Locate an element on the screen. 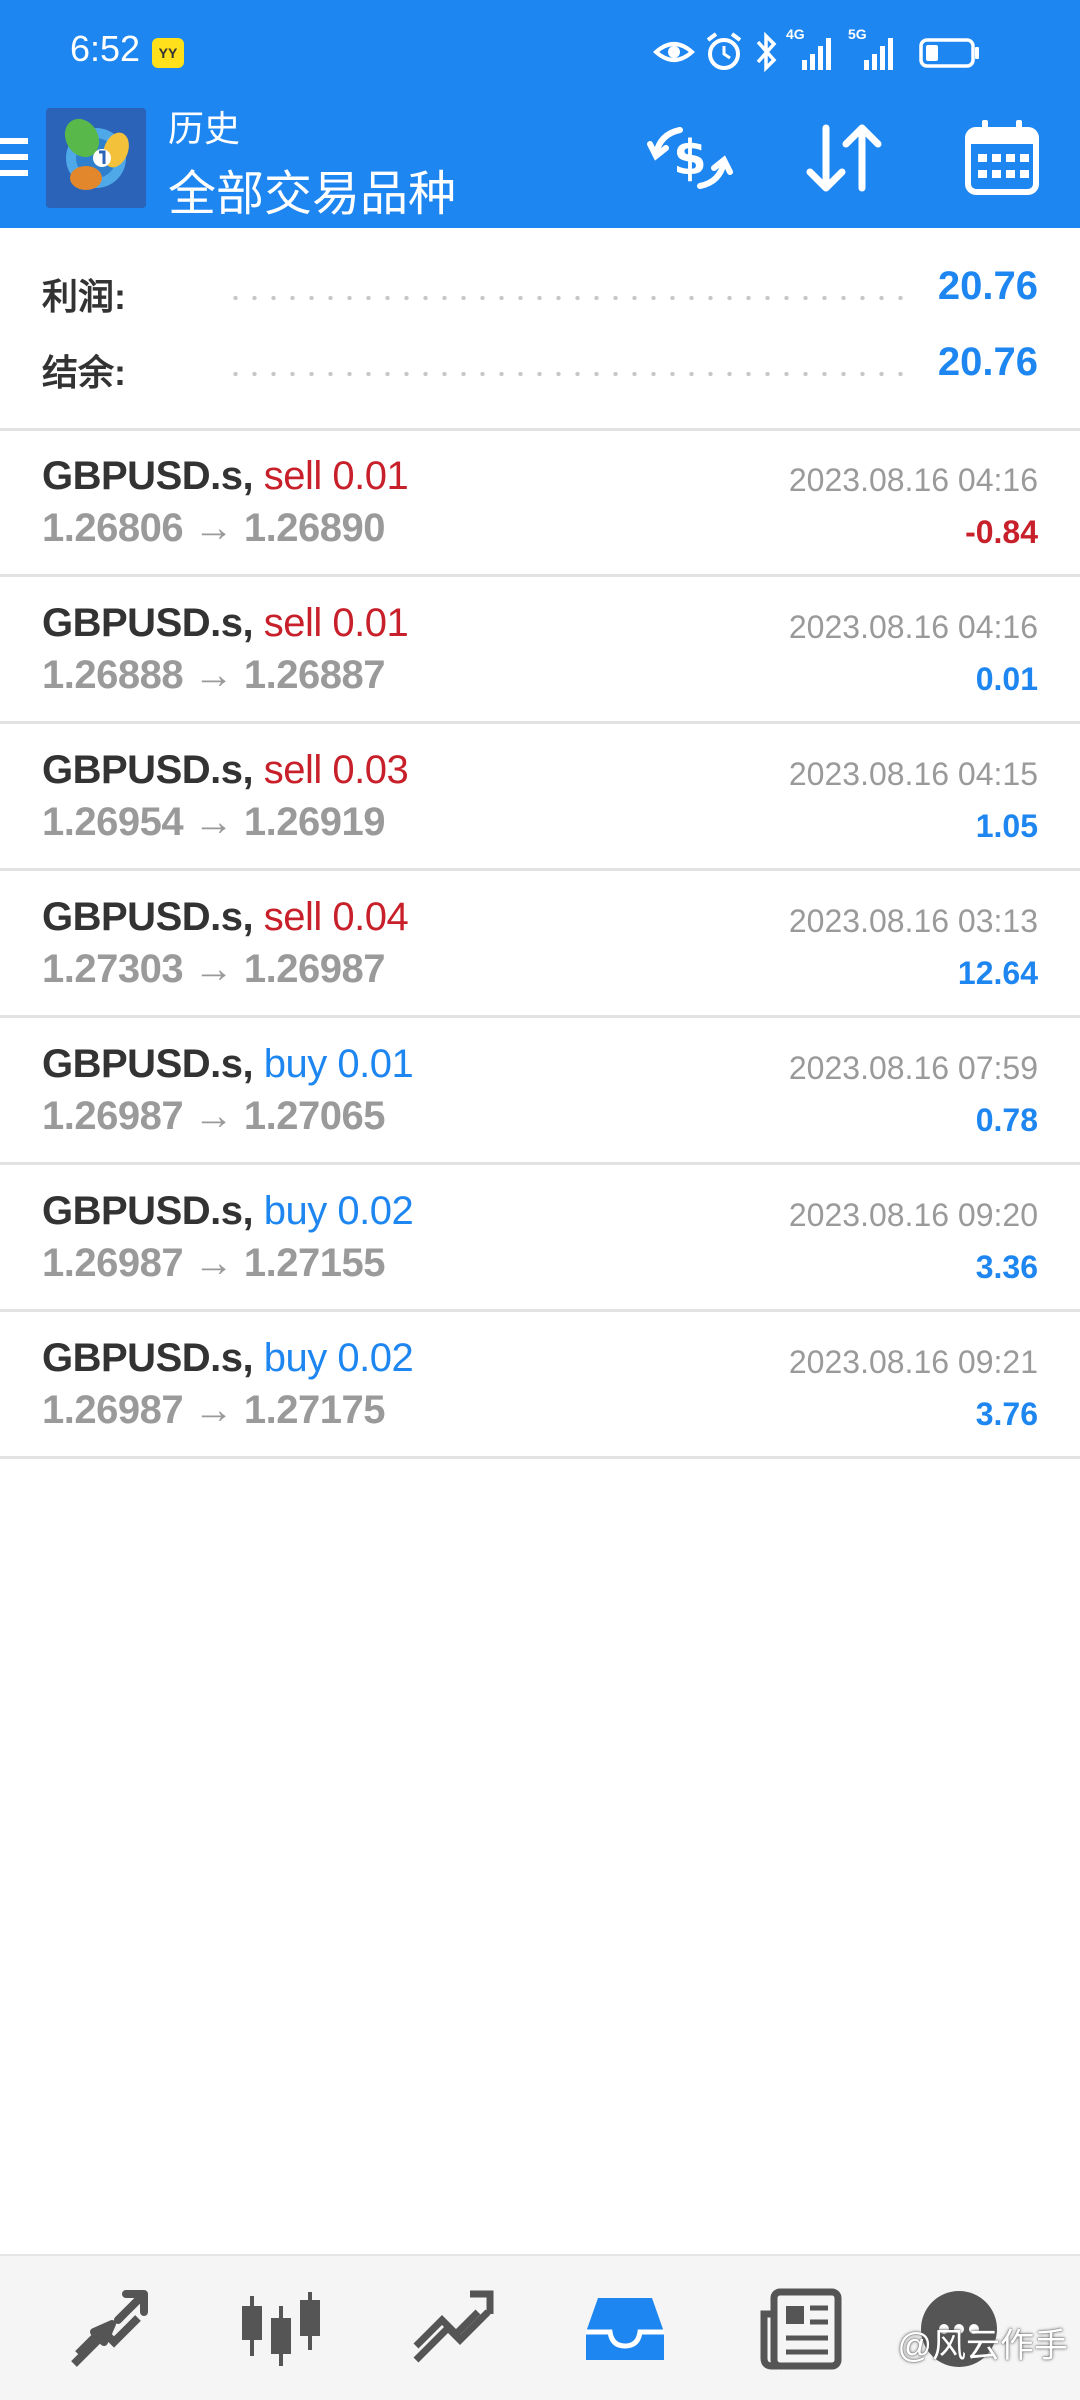 The image size is (1080, 2400). trade-symbol: GBPUSD.s, sell 0.03 is located at coordinates (225, 770).